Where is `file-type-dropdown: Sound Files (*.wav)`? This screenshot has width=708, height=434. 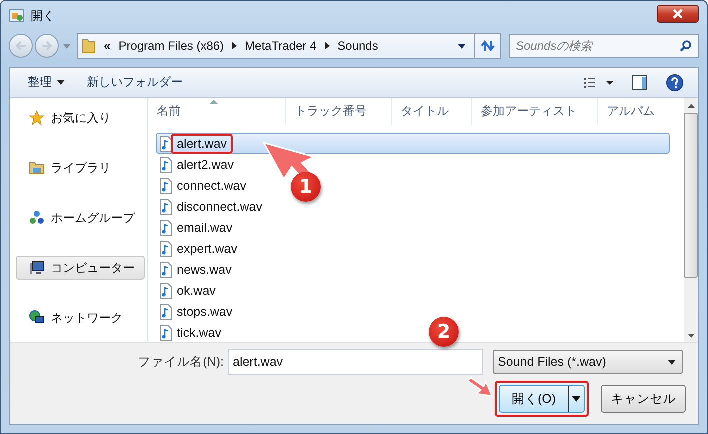
file-type-dropdown: Sound Files (*.wav) is located at coordinates (588, 362).